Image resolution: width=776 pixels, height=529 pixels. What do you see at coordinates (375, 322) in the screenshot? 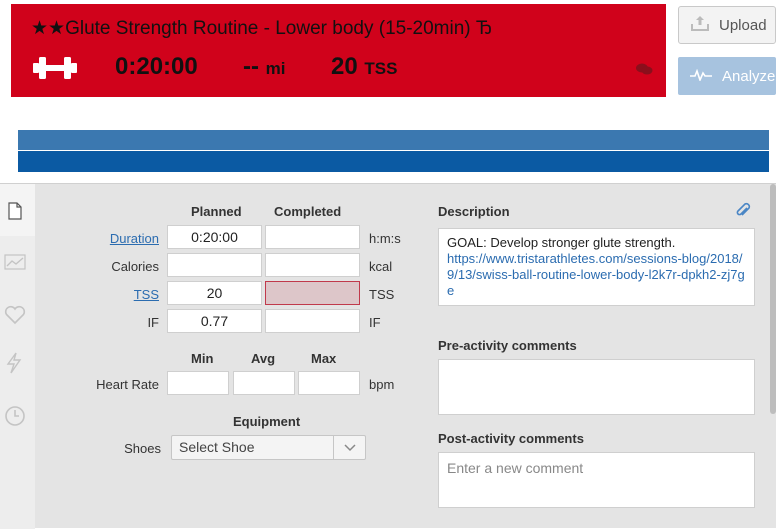
I see `if-unit: IF` at bounding box center [375, 322].